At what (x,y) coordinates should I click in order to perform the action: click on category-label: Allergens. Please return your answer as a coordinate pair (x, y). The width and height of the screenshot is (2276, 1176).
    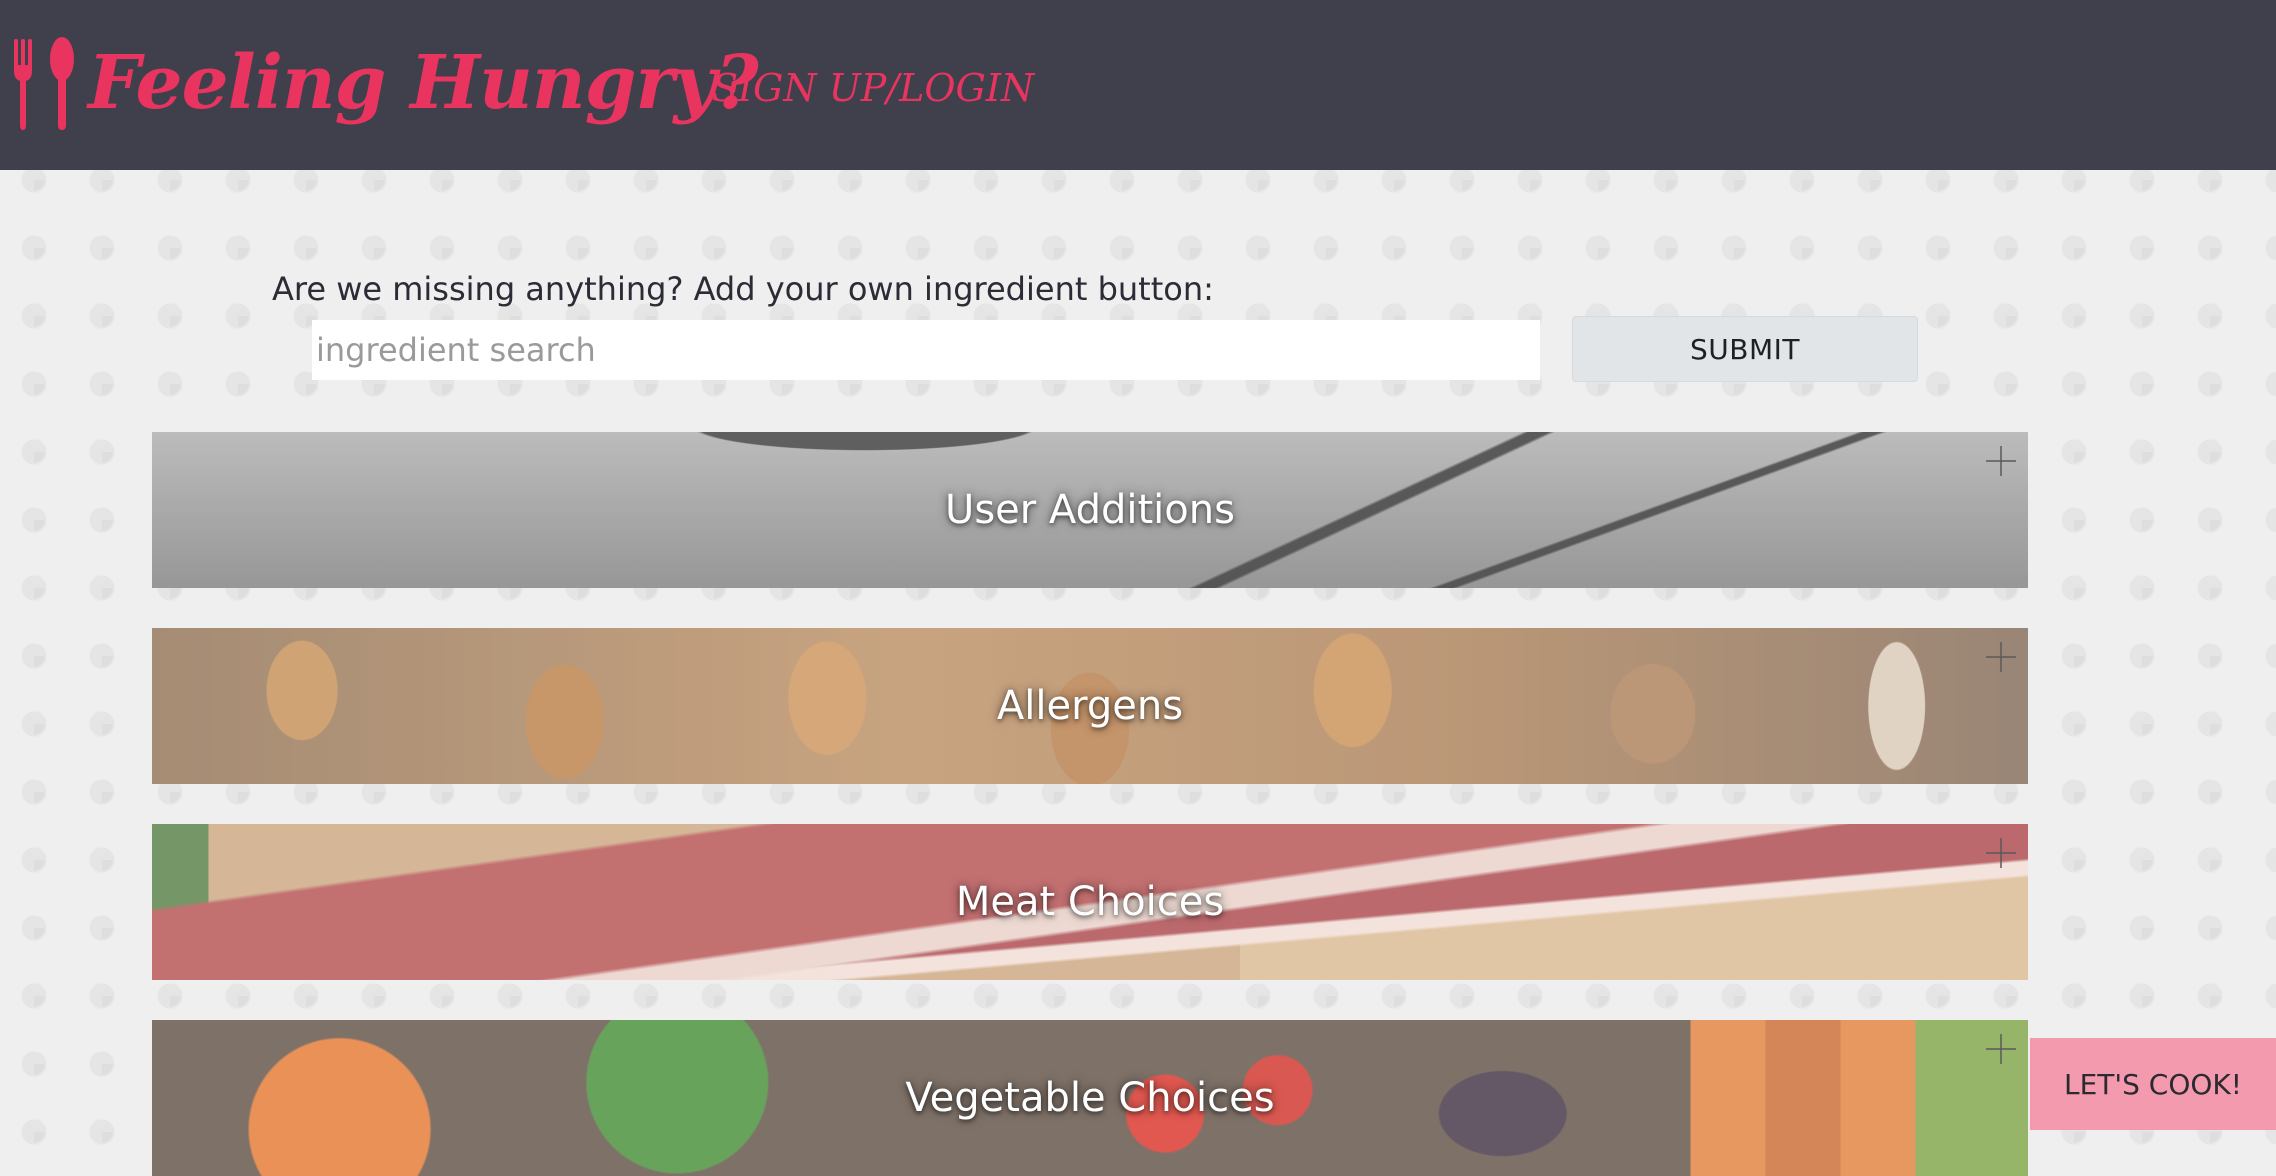
    Looking at the image, I should click on (1090, 706).